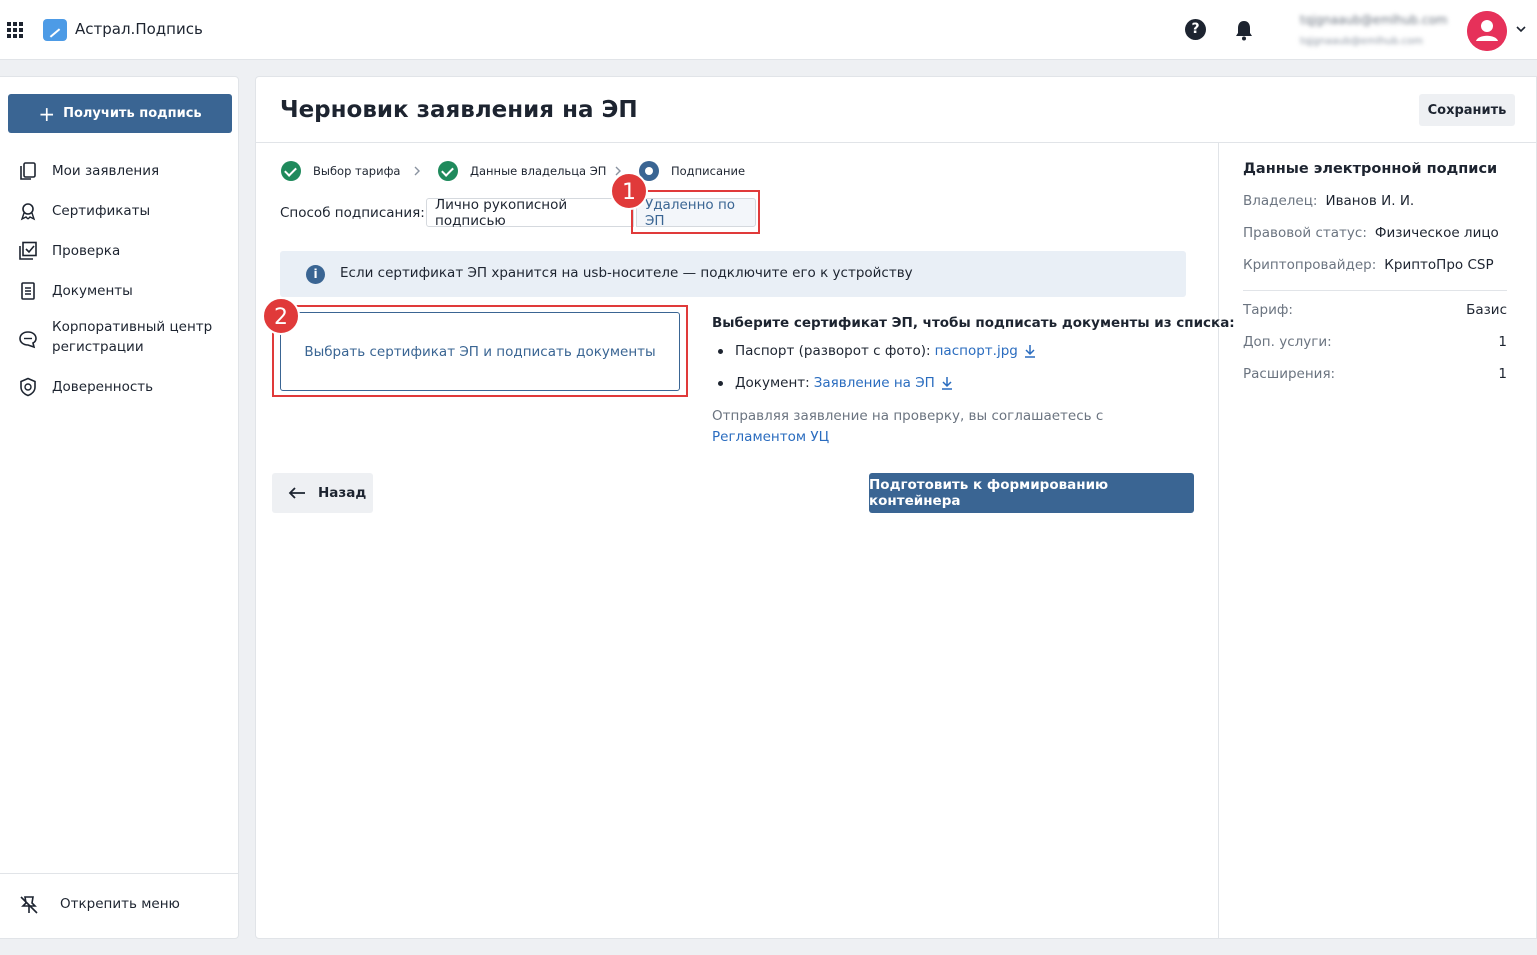 This screenshot has width=1537, height=955. I want to click on award-icon, so click(28, 212).